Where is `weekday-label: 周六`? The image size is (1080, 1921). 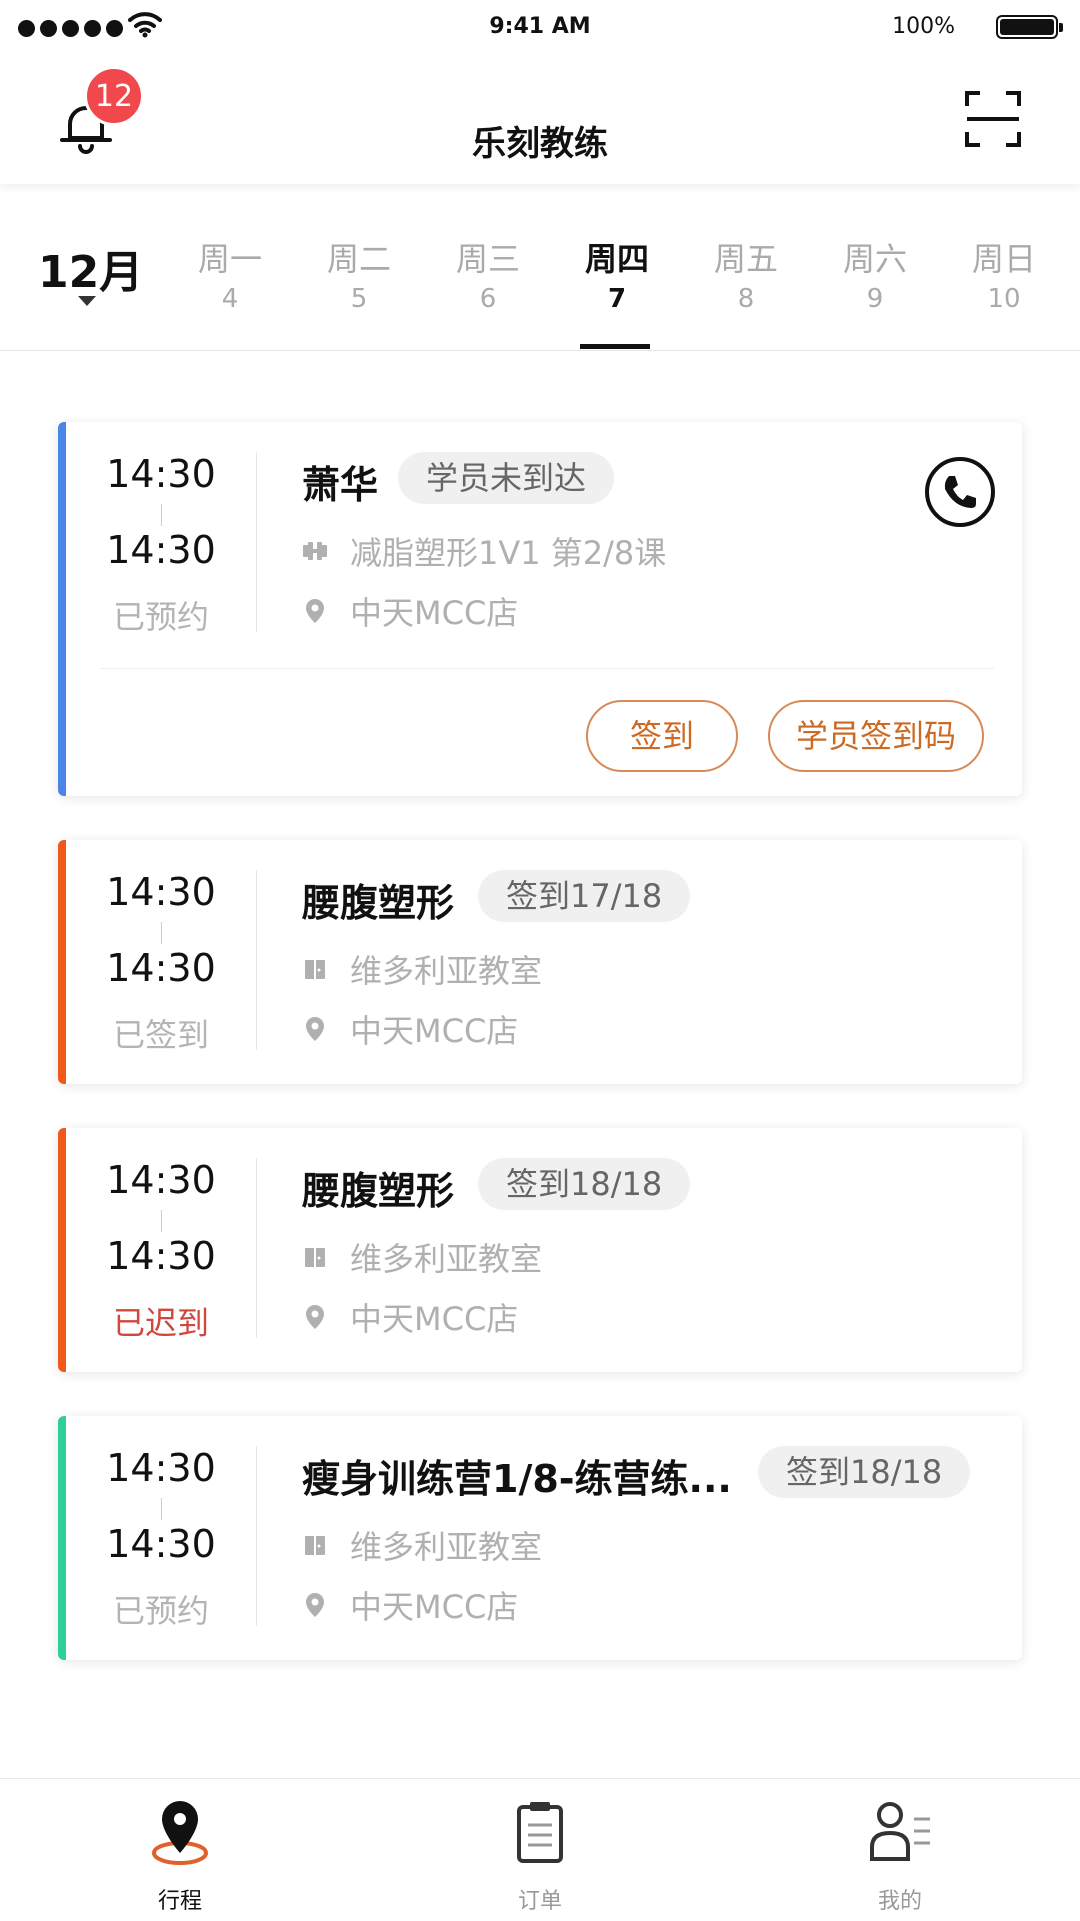 weekday-label: 周六 is located at coordinates (874, 259).